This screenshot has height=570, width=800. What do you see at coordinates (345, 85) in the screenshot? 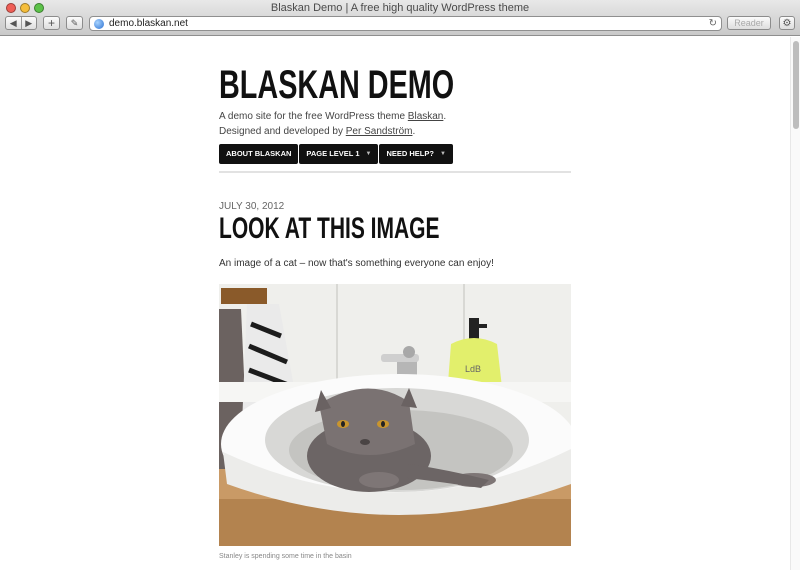
I see `site-title: BLASKAN DEMO` at bounding box center [345, 85].